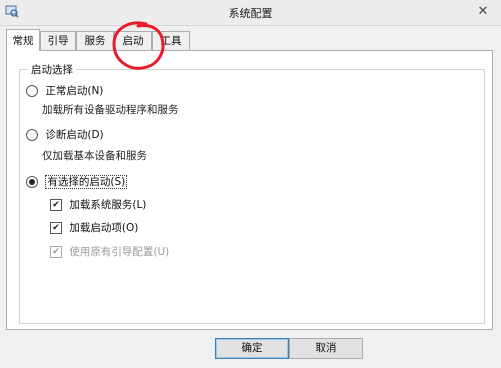 This screenshot has height=368, width=501. I want to click on load-system-services-label: 加载系统服务(L), so click(108, 205).